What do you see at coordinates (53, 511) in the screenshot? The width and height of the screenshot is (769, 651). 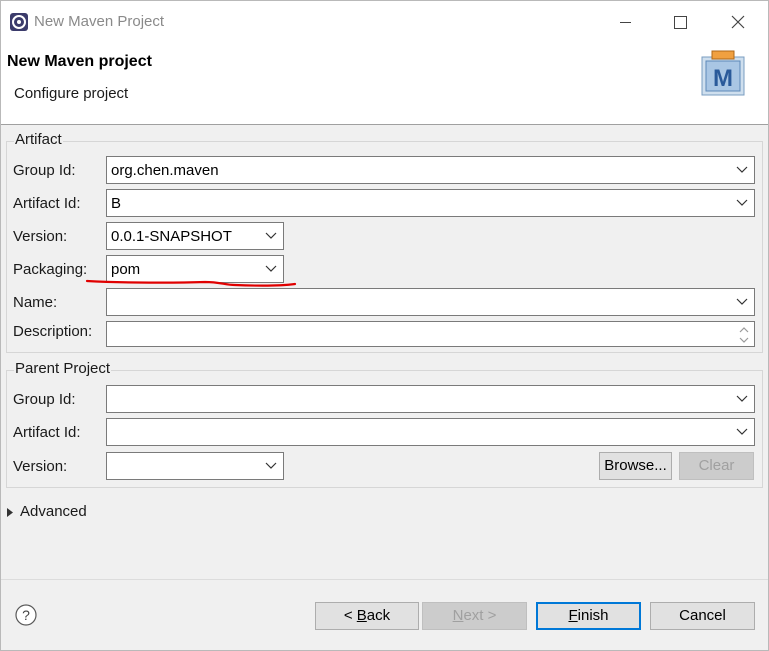 I see `advanced-label: Advanced` at bounding box center [53, 511].